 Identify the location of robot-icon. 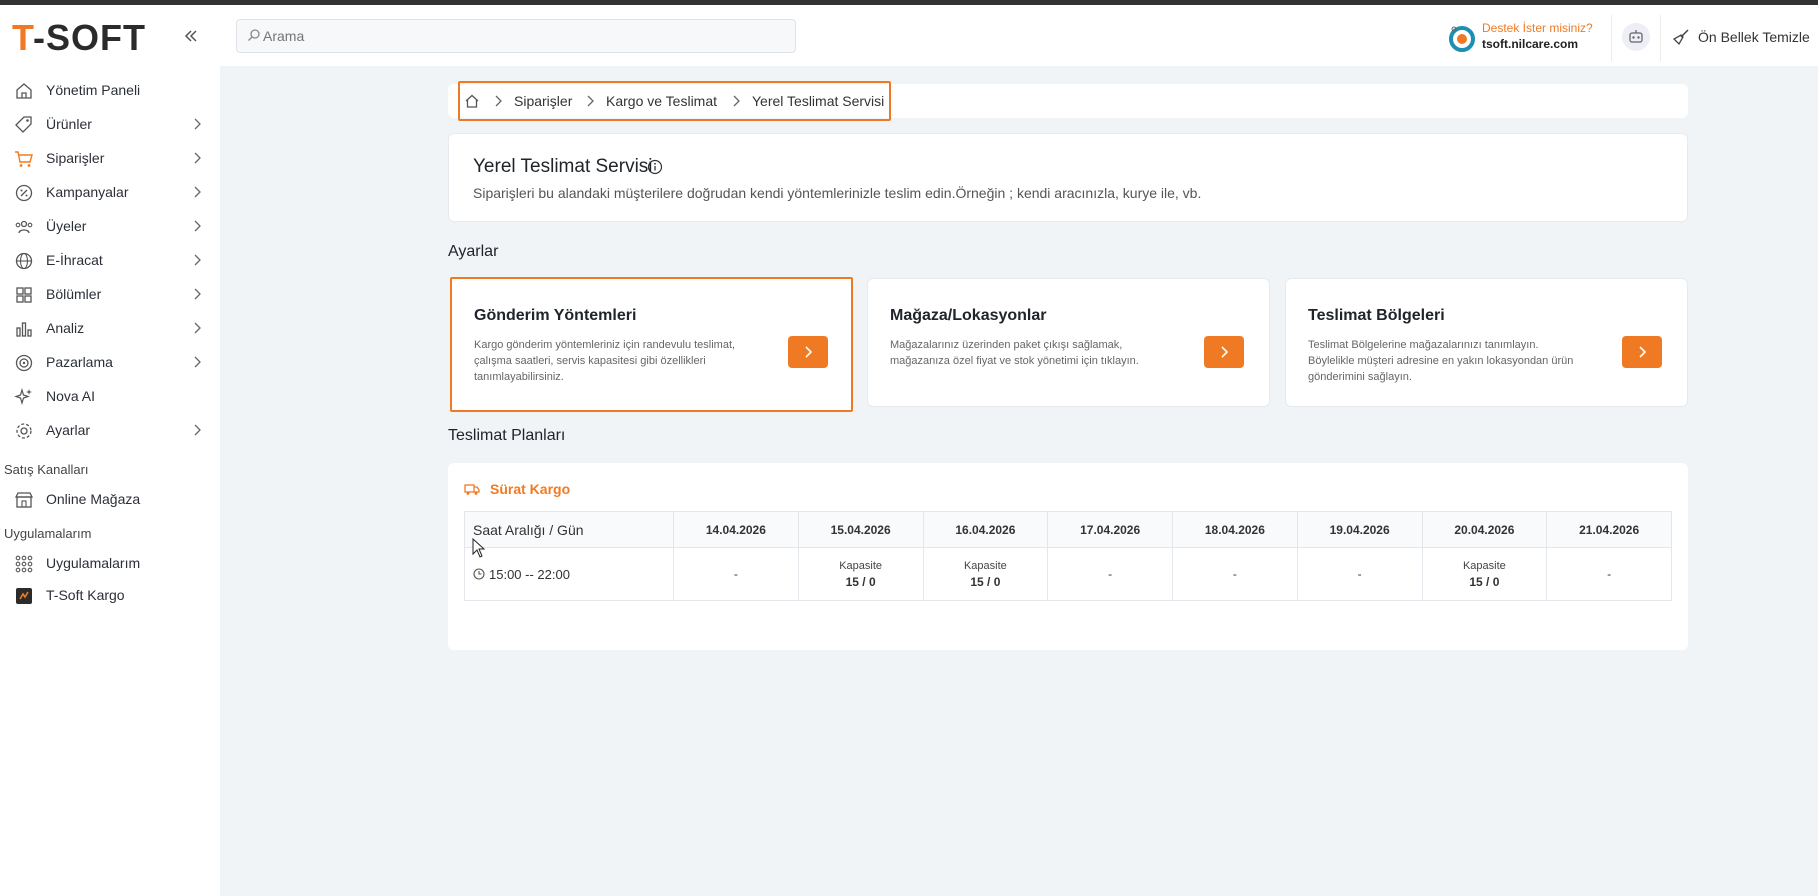
(1636, 37).